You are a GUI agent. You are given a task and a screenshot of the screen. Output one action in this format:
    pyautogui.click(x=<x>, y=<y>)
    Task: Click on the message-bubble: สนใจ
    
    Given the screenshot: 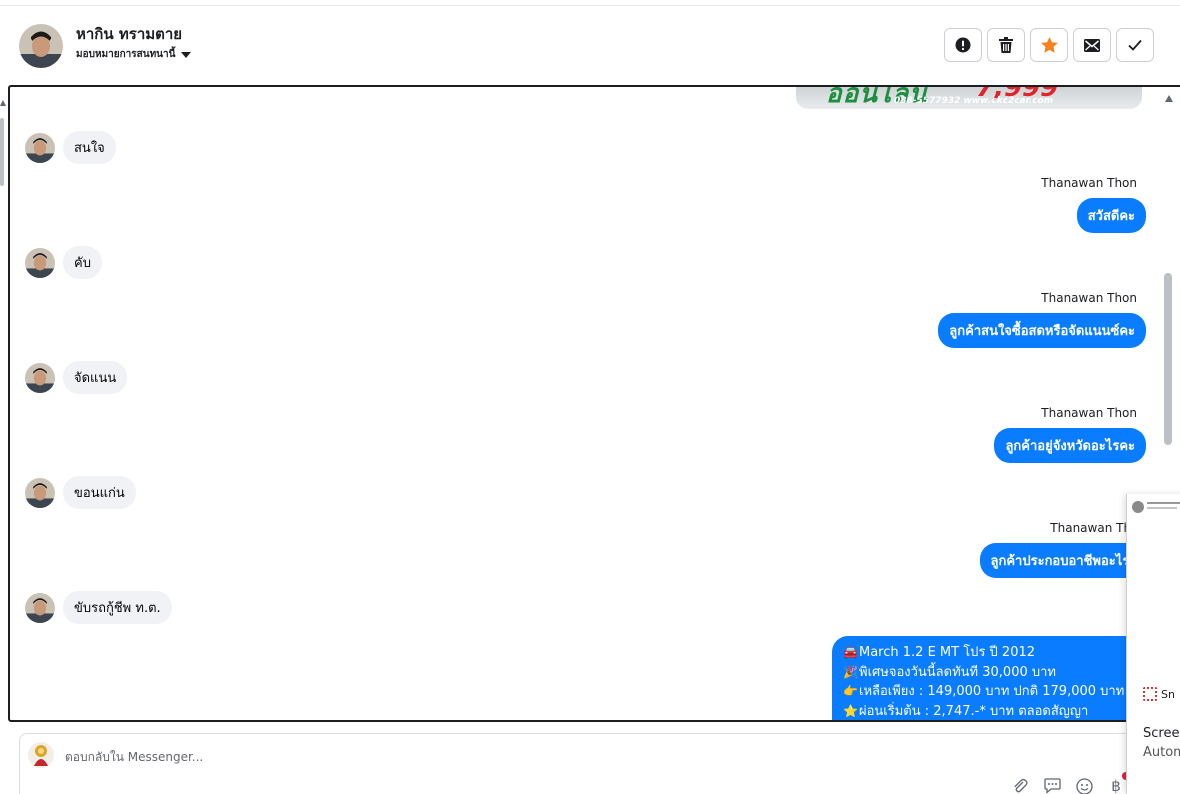 What is the action you would take?
    pyautogui.click(x=89, y=147)
    